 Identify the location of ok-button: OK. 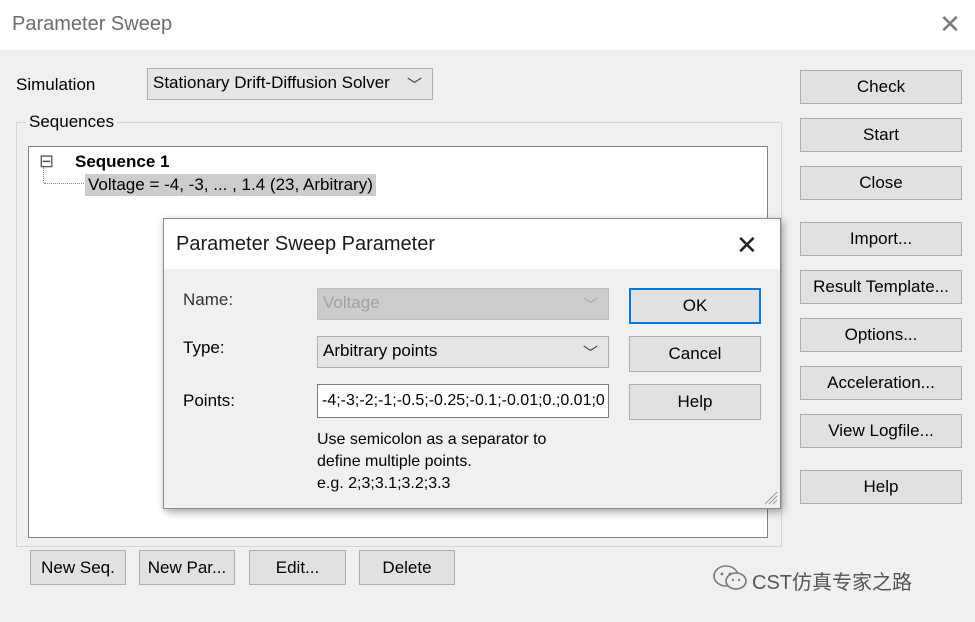
(695, 306).